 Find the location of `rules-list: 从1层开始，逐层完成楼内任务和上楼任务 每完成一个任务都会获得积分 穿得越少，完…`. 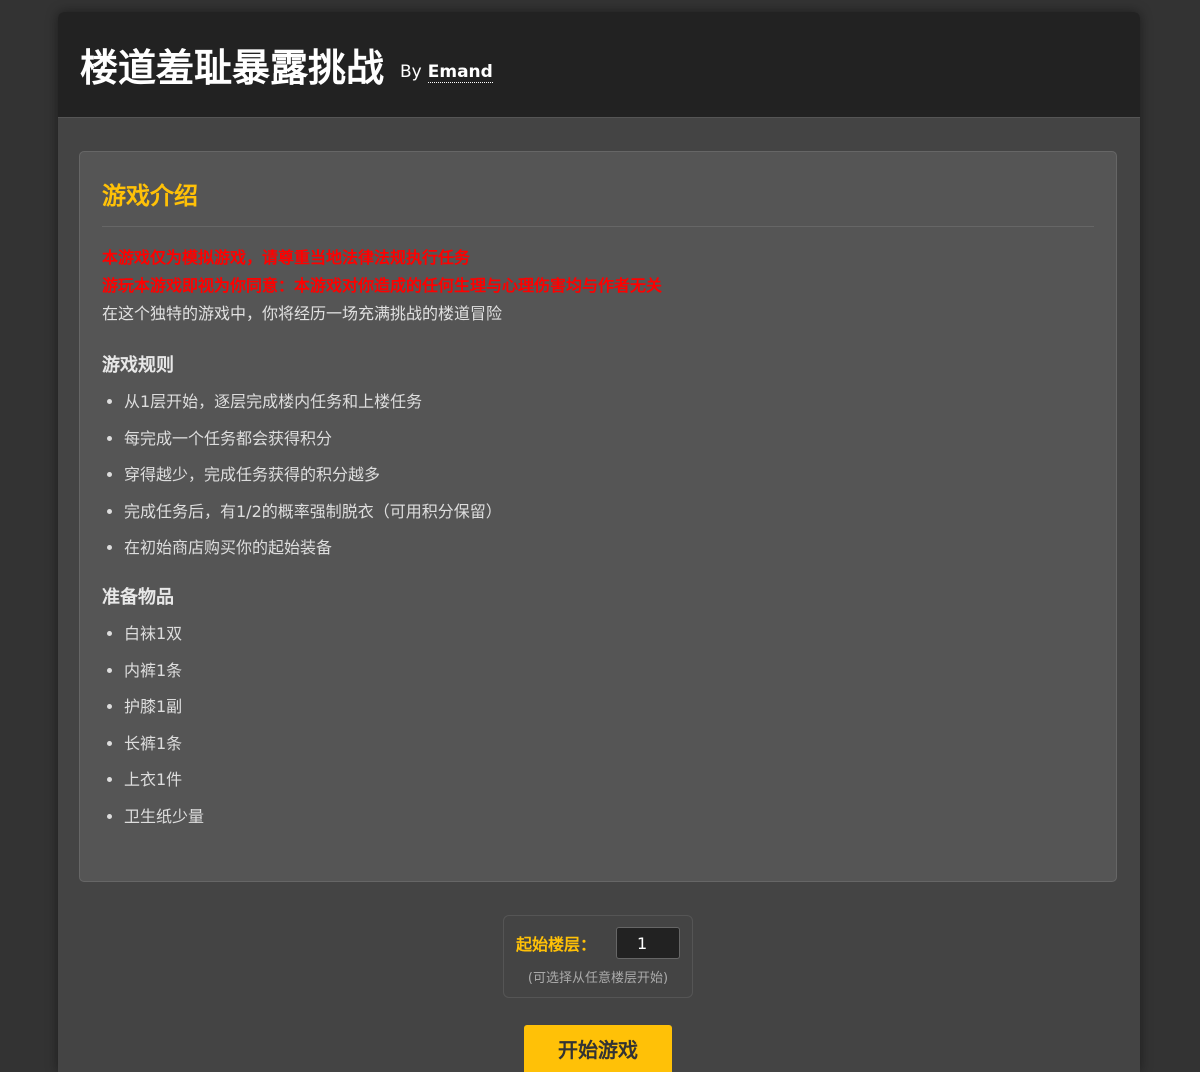

rules-list: 从1层开始，逐层完成楼内任务和上楼任务 每完成一个任务都会获得积分 穿得越少，完… is located at coordinates (598, 475).